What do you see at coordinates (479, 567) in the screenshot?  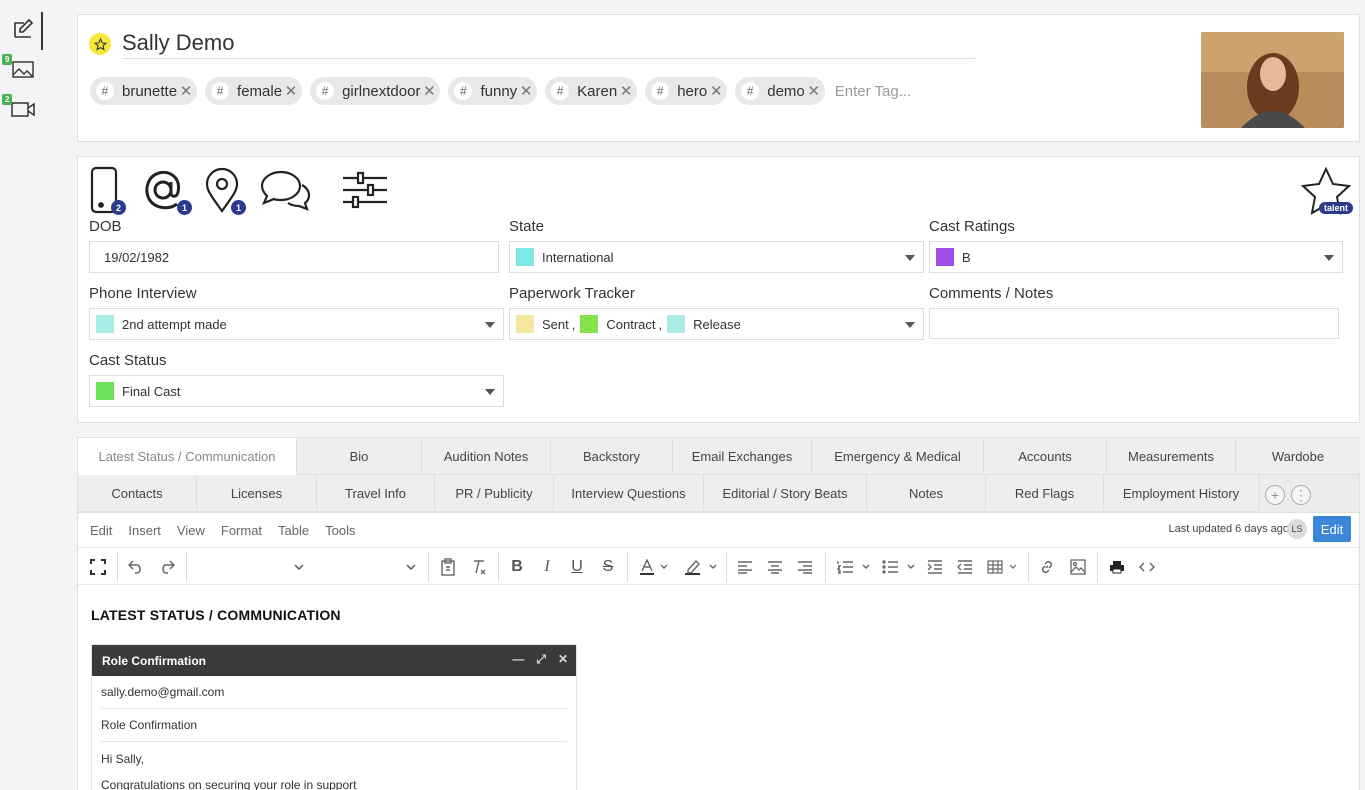 I see `clear-formatting-icon` at bounding box center [479, 567].